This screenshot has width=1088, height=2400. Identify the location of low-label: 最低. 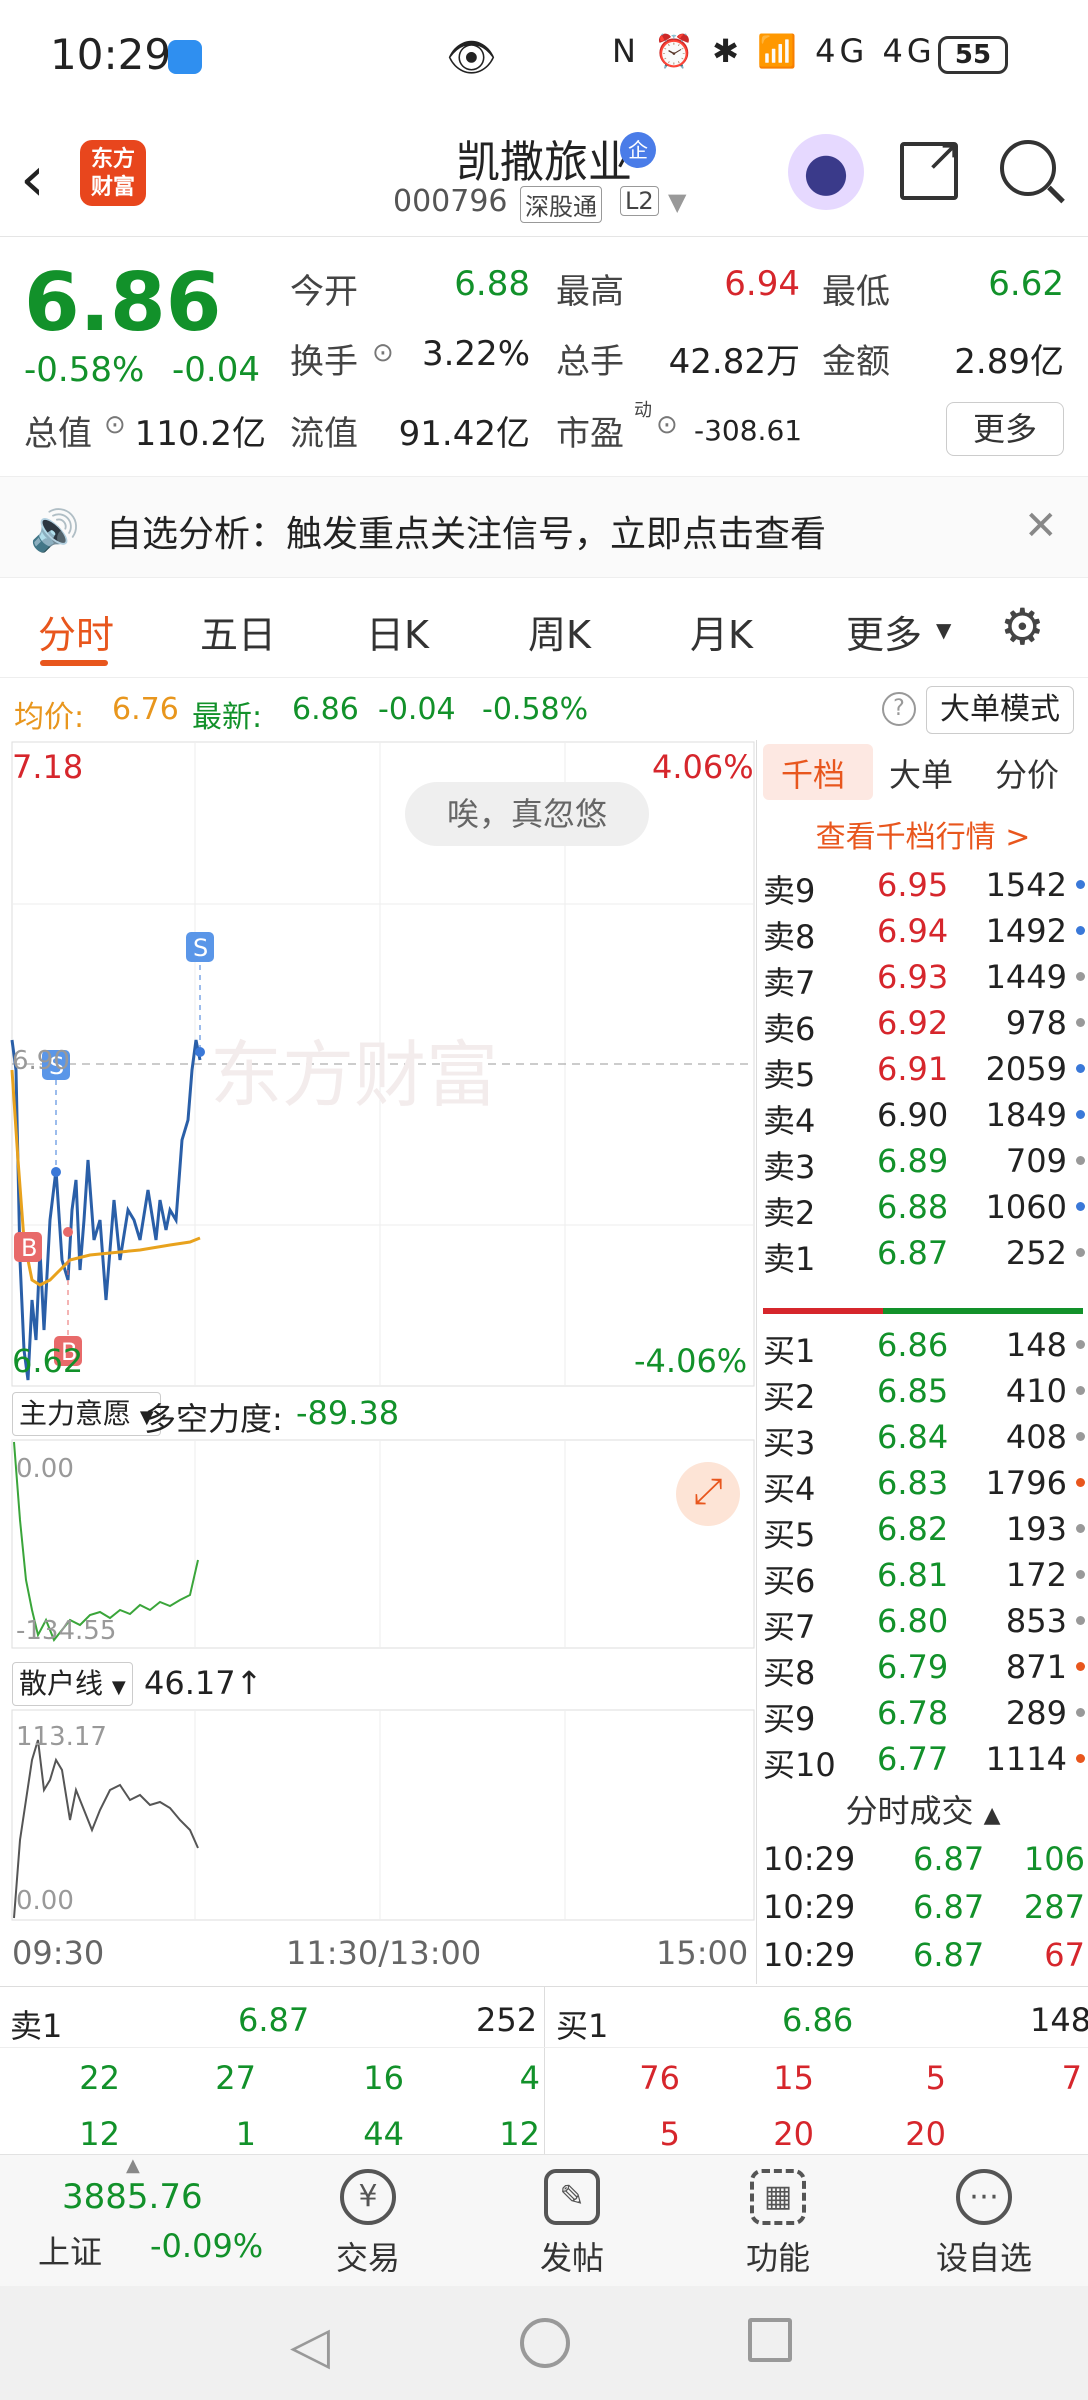
(856, 292).